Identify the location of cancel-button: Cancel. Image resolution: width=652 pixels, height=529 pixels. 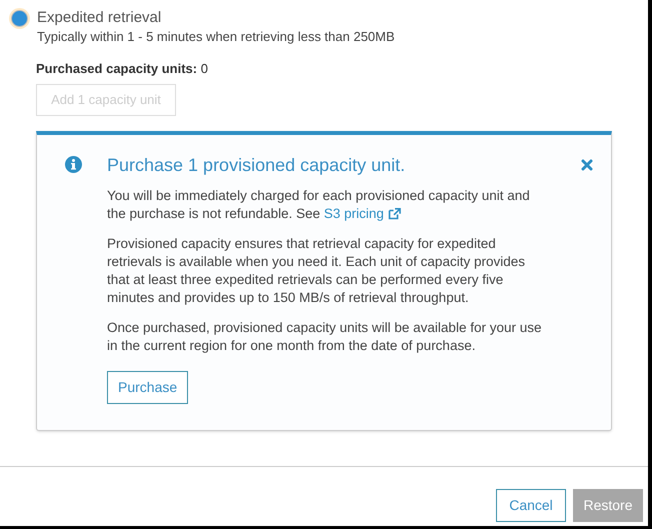
(531, 505).